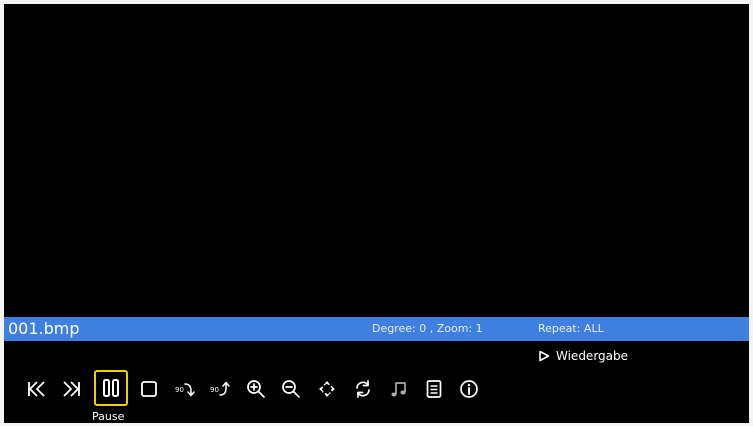 The height and width of the screenshot is (426, 753). I want to click on next-button, so click(72, 389).